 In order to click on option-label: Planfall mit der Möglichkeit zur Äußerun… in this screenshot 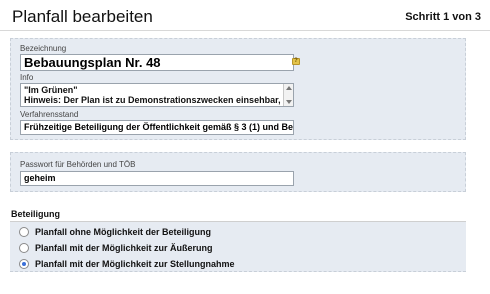, I will do `click(124, 248)`.